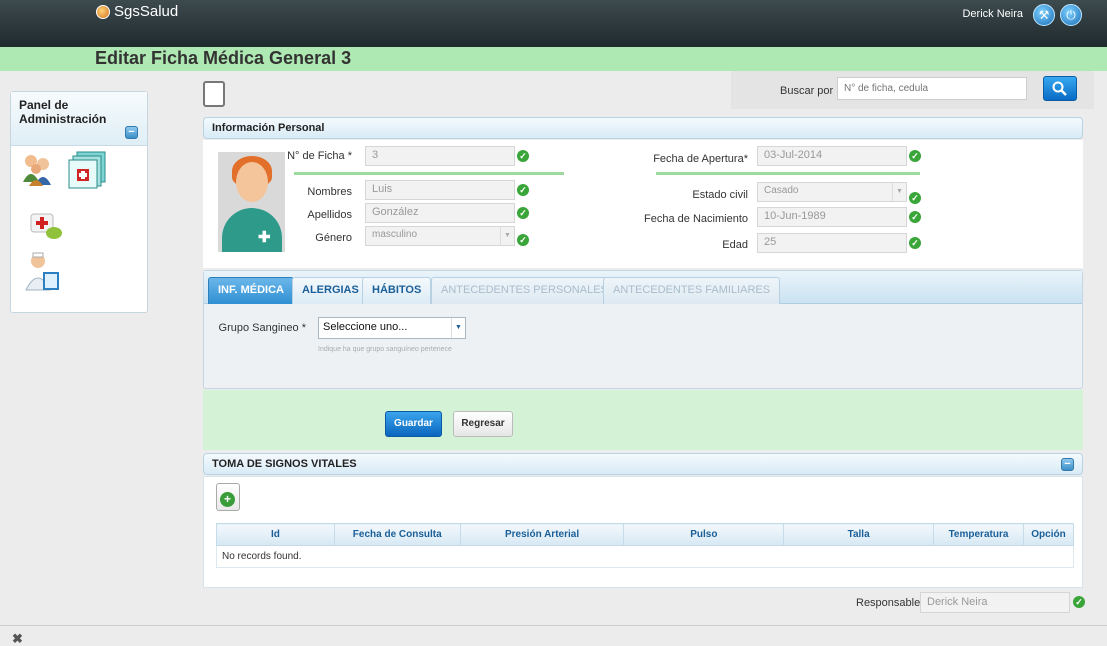 The width and height of the screenshot is (1107, 646). What do you see at coordinates (704, 534) in the screenshot?
I see `column-header: Pulso` at bounding box center [704, 534].